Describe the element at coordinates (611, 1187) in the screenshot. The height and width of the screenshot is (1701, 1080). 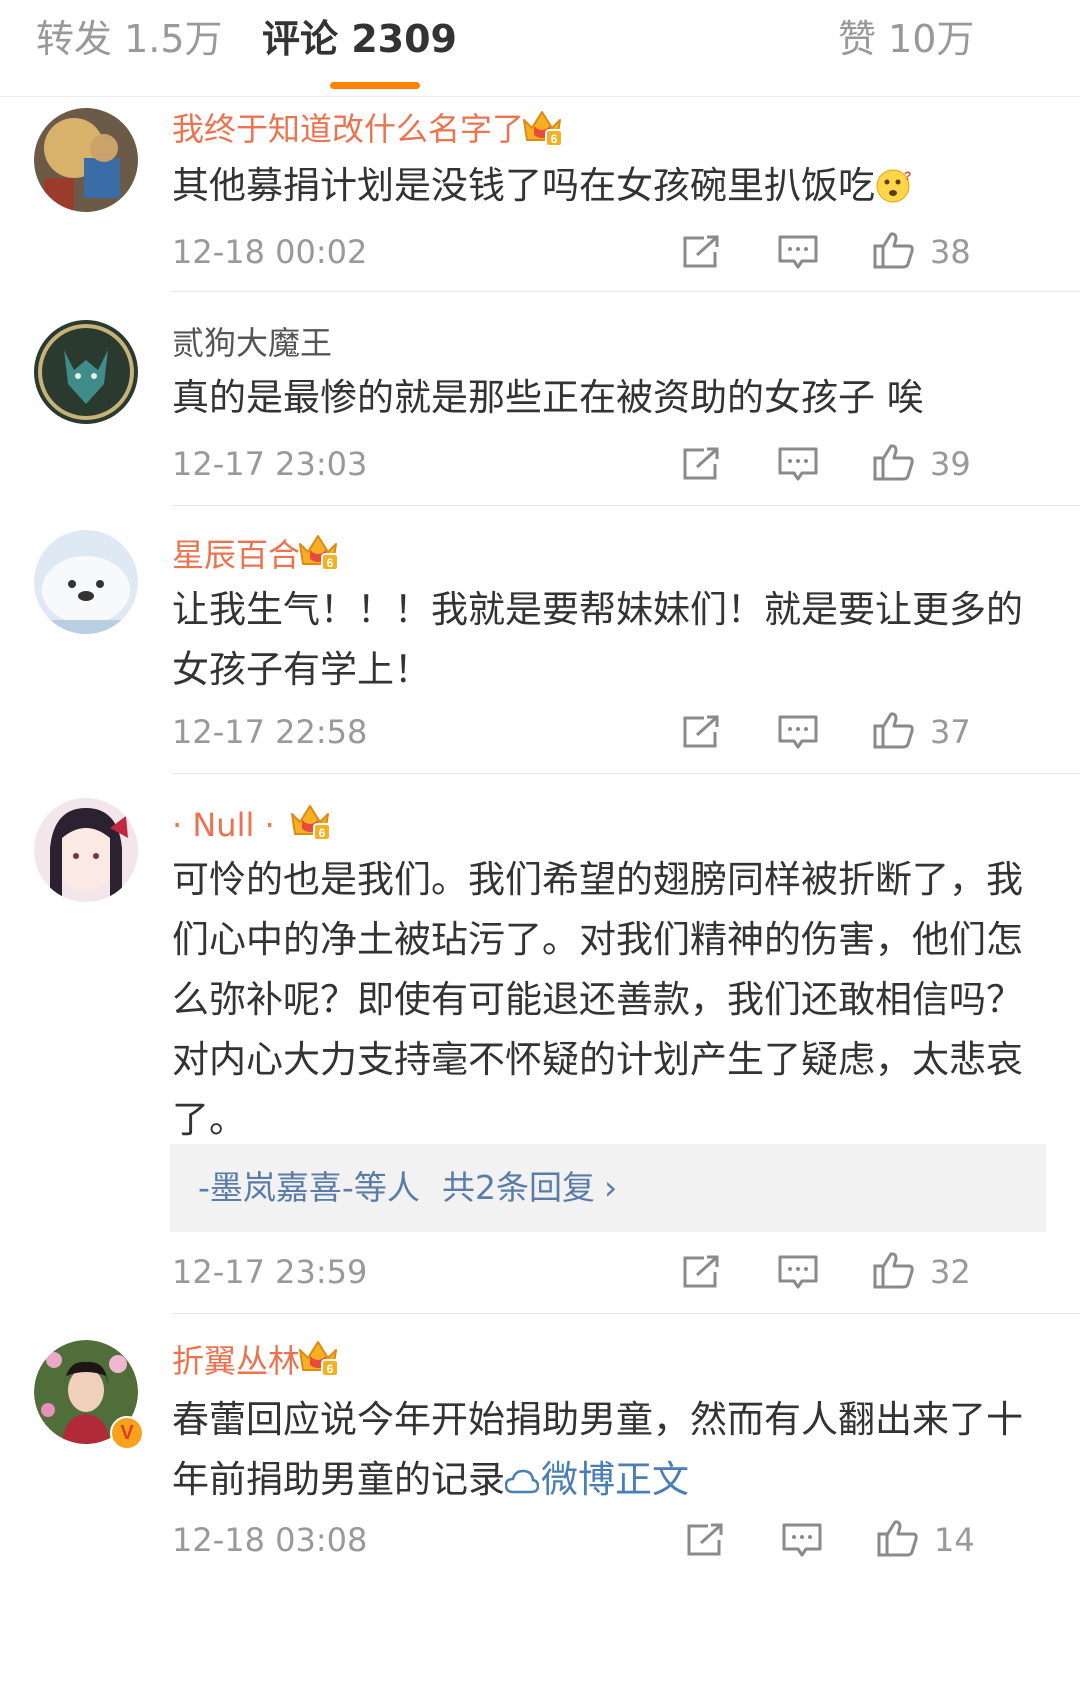
I see `chevron-right-icon: ›` at that location.